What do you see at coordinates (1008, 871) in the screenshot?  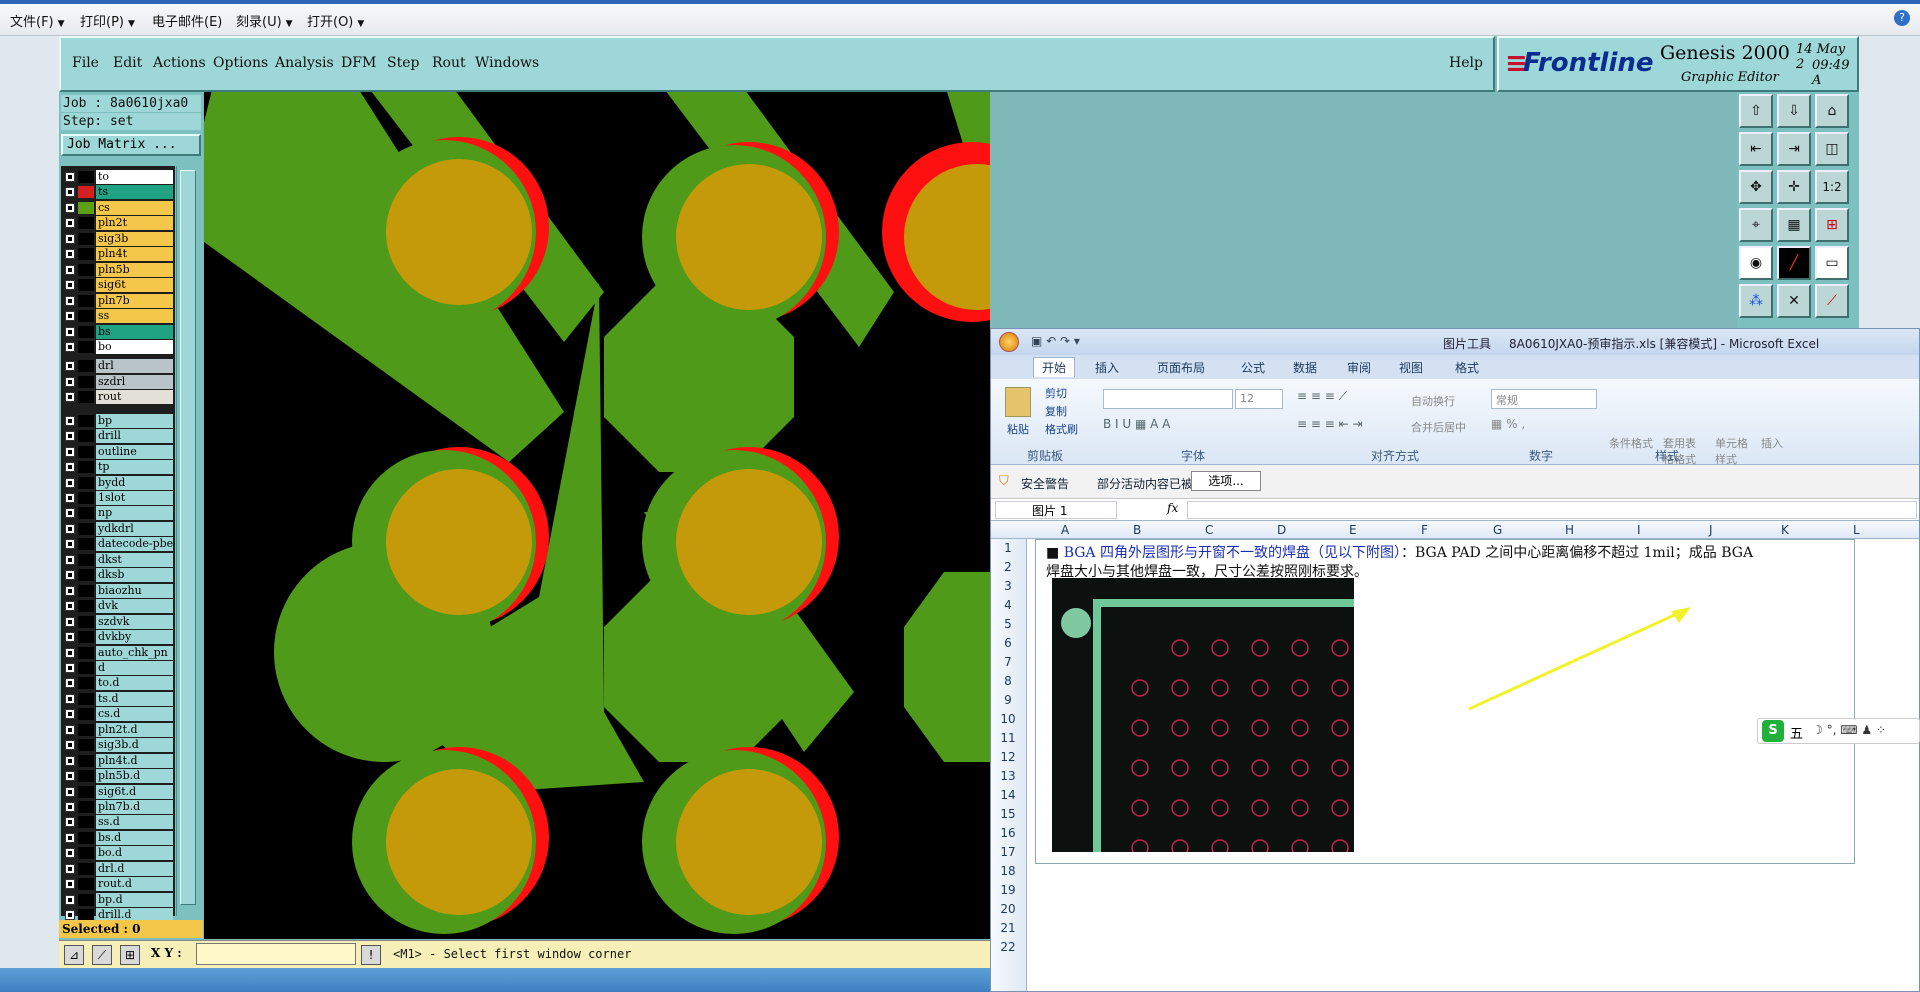 I see `row-header: 18` at bounding box center [1008, 871].